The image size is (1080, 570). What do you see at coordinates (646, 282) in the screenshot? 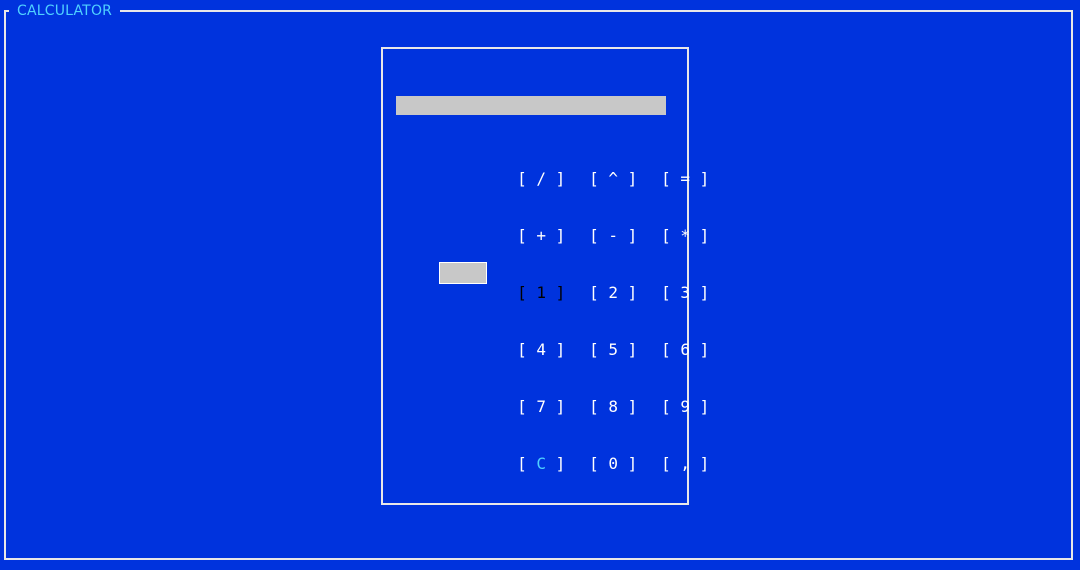
I see `key-3: [ 3 ]` at bounding box center [646, 282].